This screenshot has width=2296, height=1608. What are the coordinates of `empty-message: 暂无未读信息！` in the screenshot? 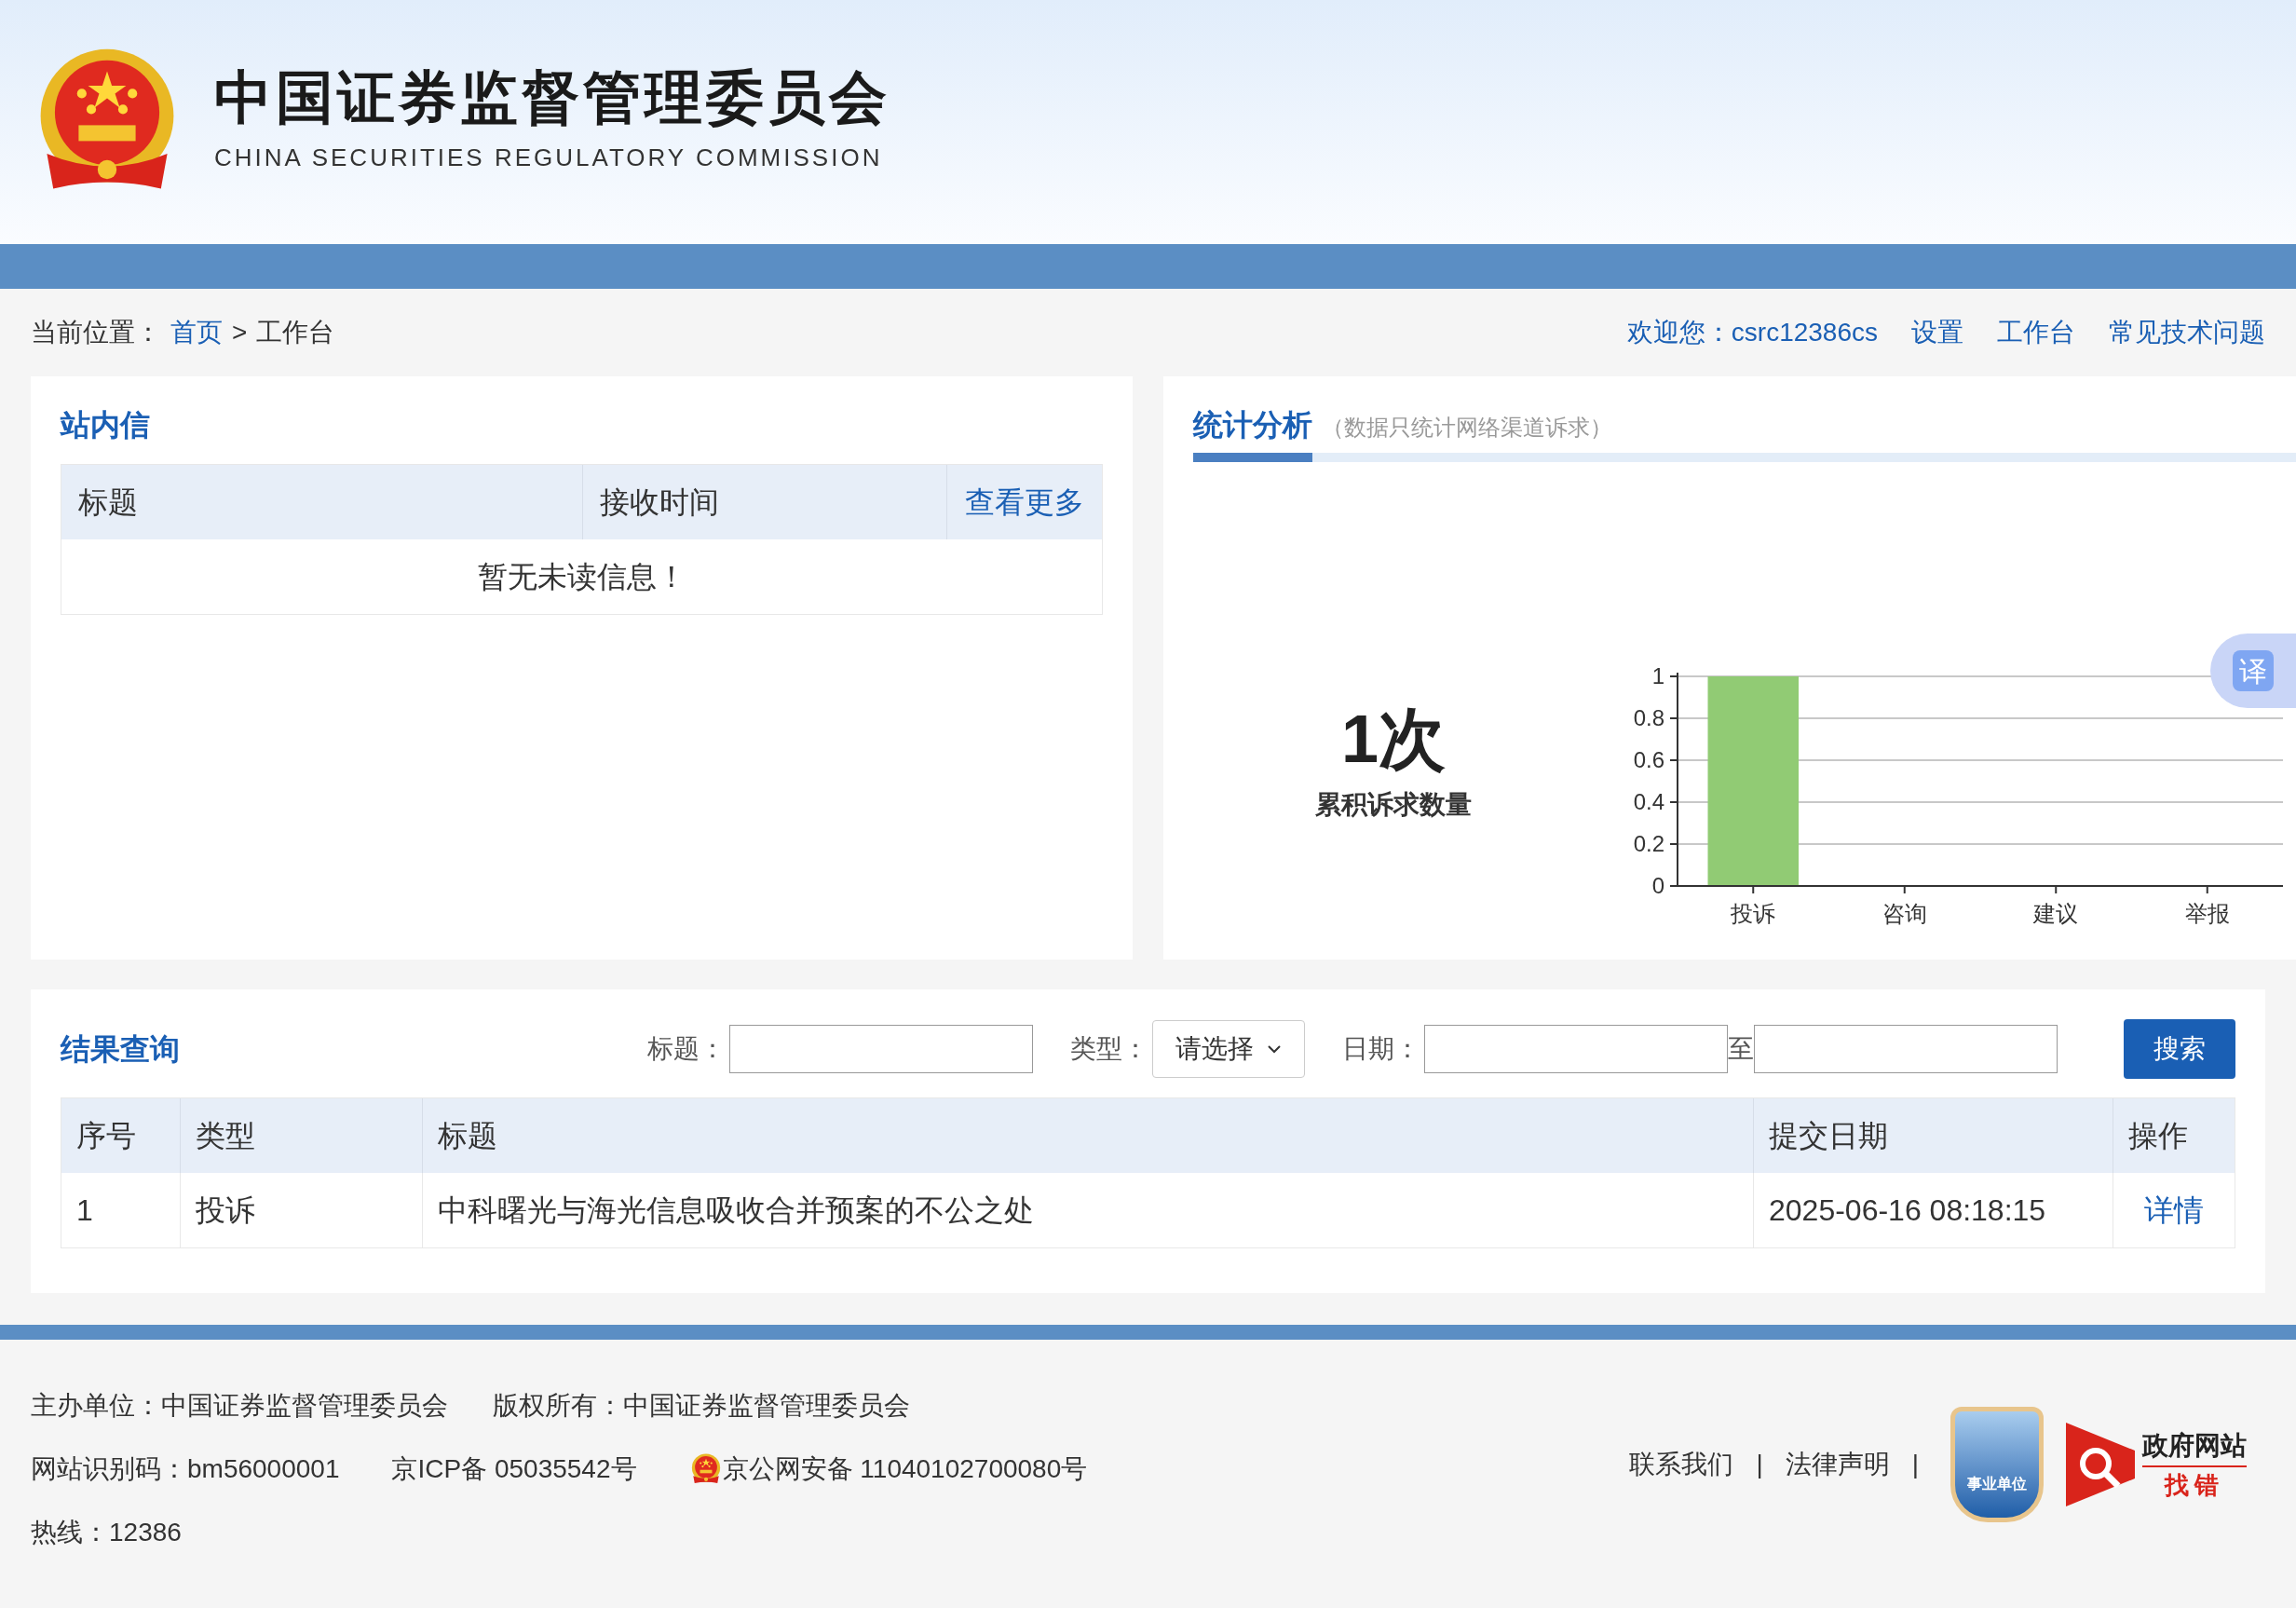 It's located at (581, 577).